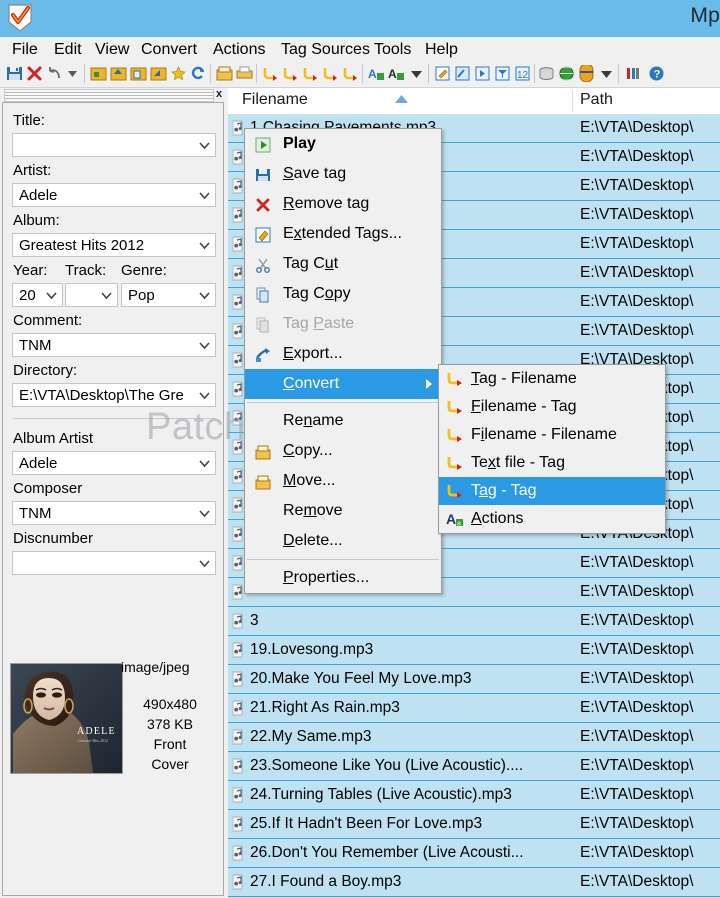 This screenshot has height=898, width=720. Describe the element at coordinates (330, 73) in the screenshot. I see `textfile-tag-icon` at that location.